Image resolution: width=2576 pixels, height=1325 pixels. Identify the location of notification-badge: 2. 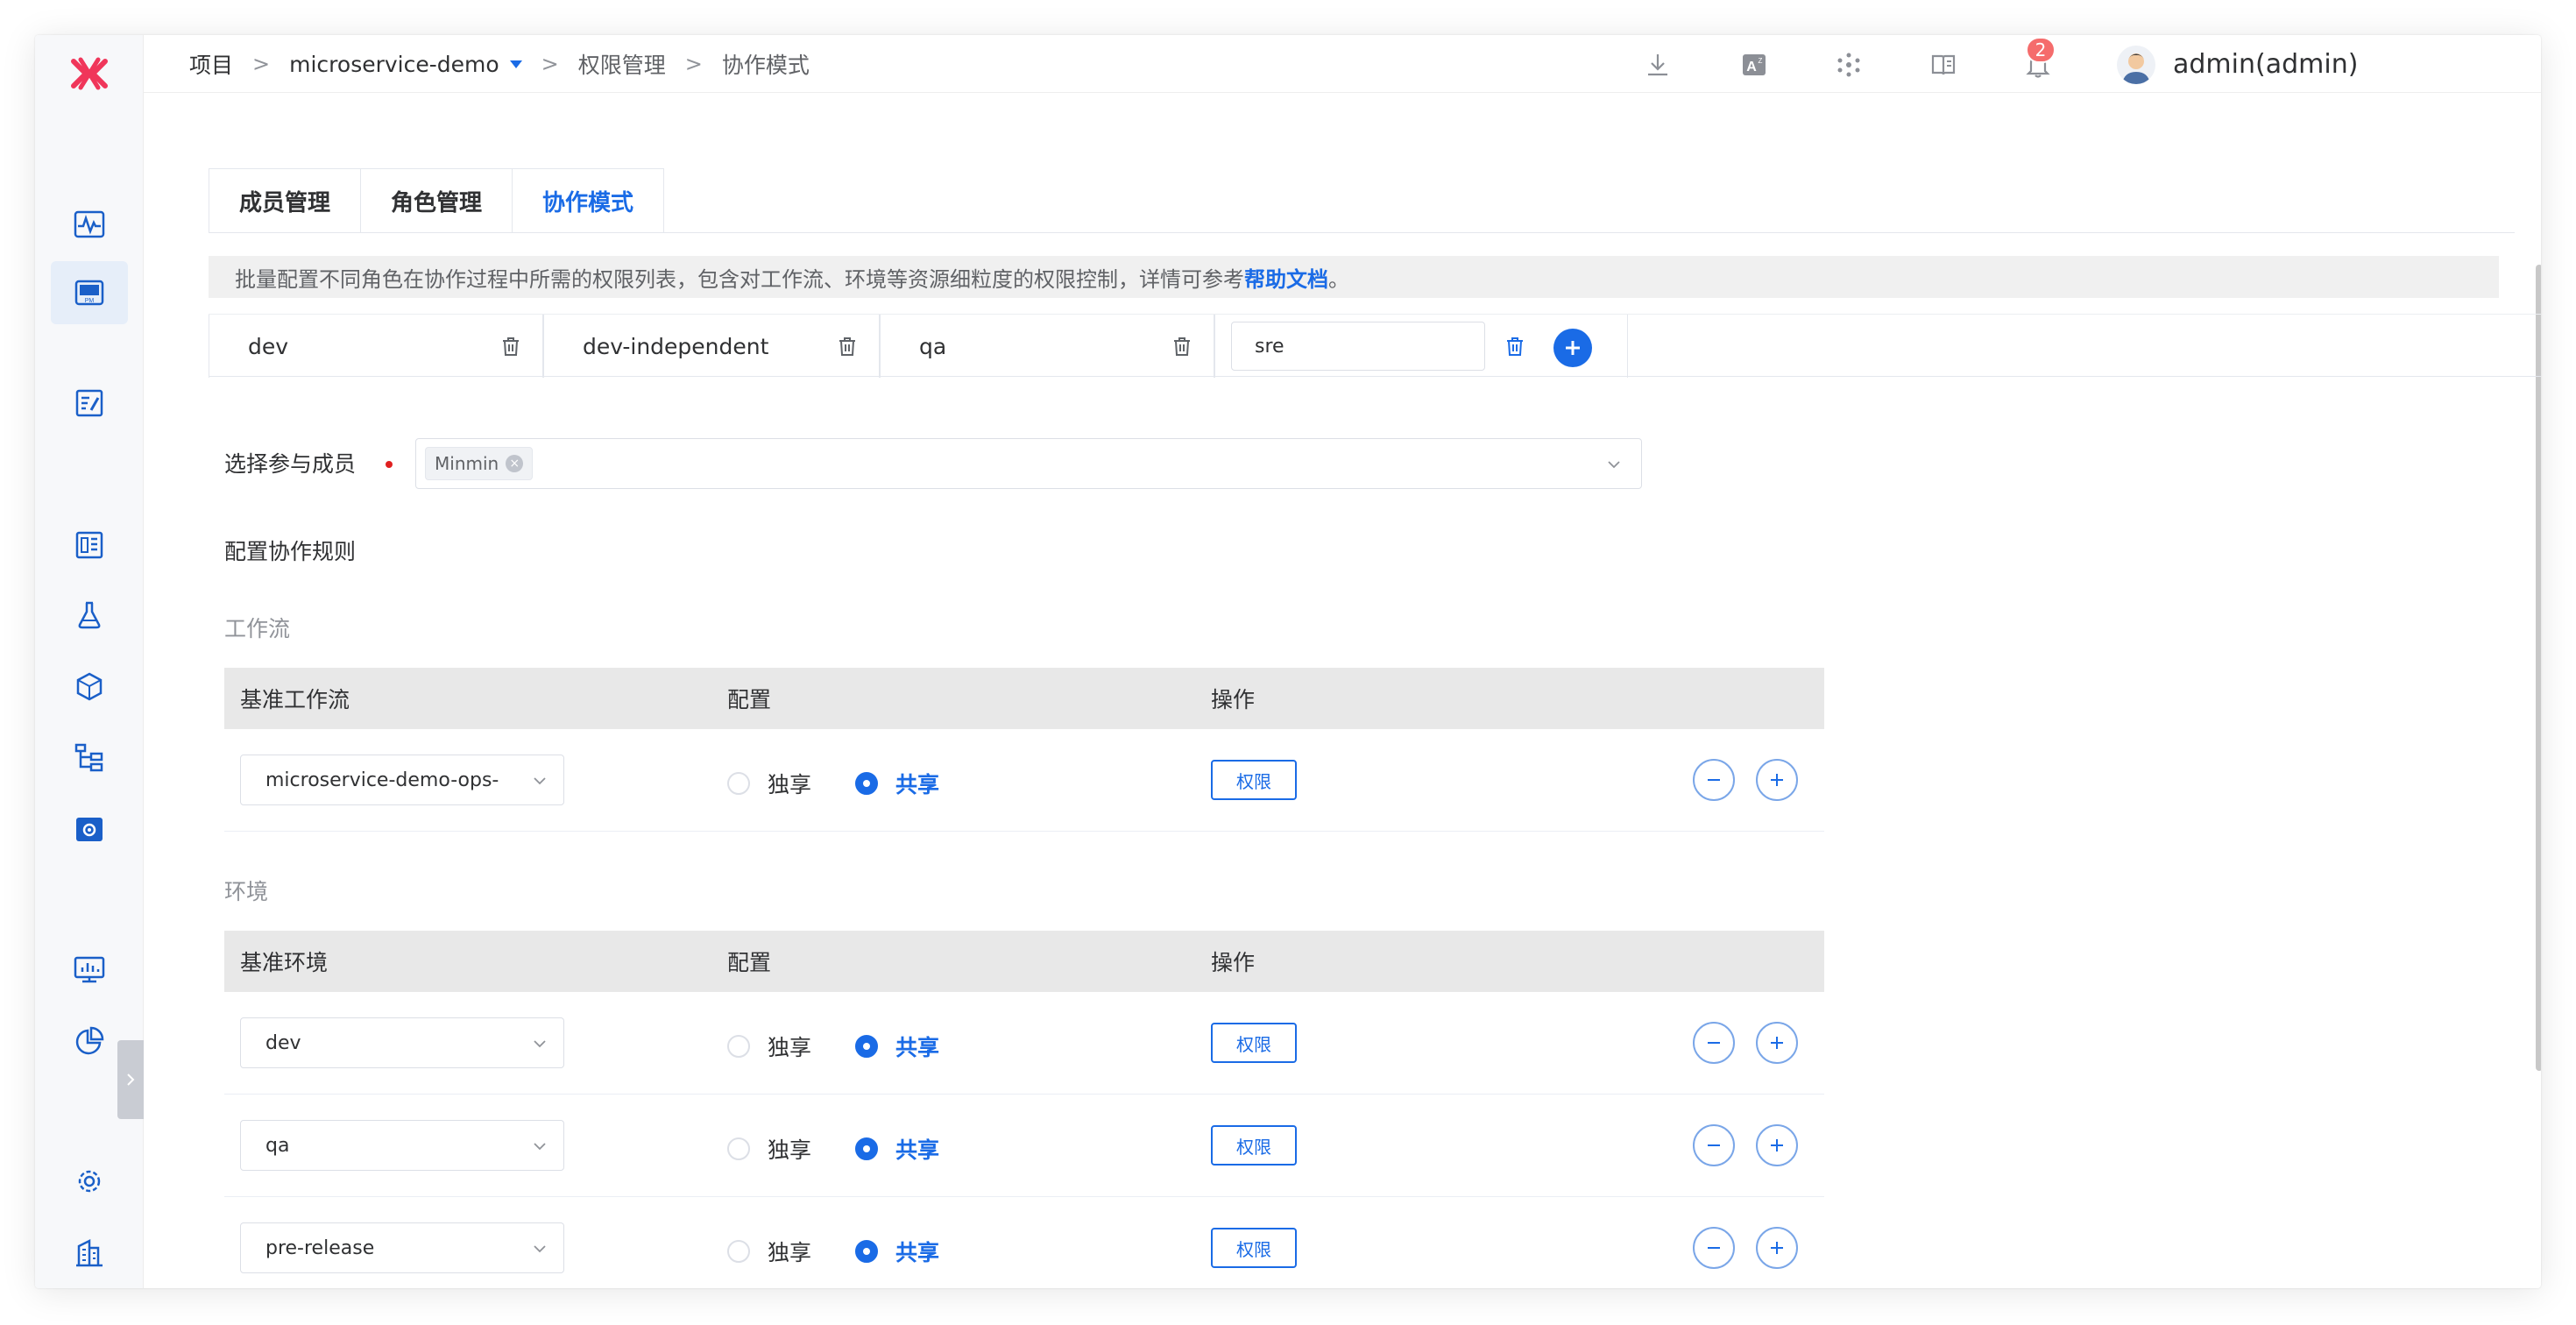
(2041, 50).